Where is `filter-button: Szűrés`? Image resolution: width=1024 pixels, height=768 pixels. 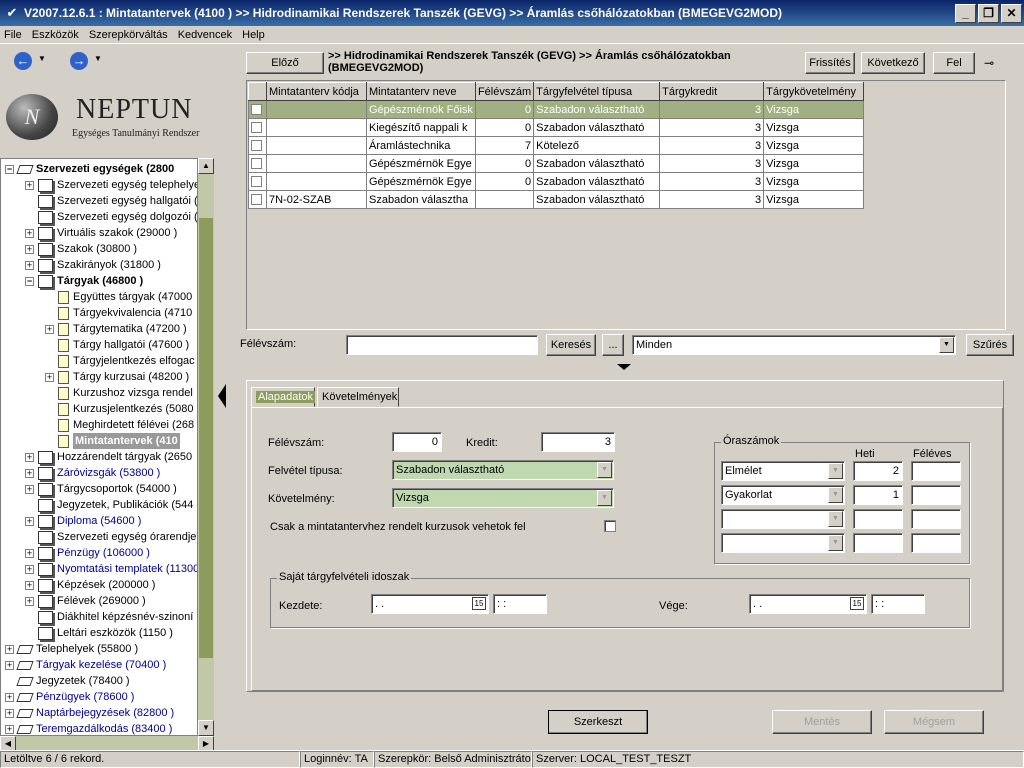
filter-button: Szűrés is located at coordinates (990, 345).